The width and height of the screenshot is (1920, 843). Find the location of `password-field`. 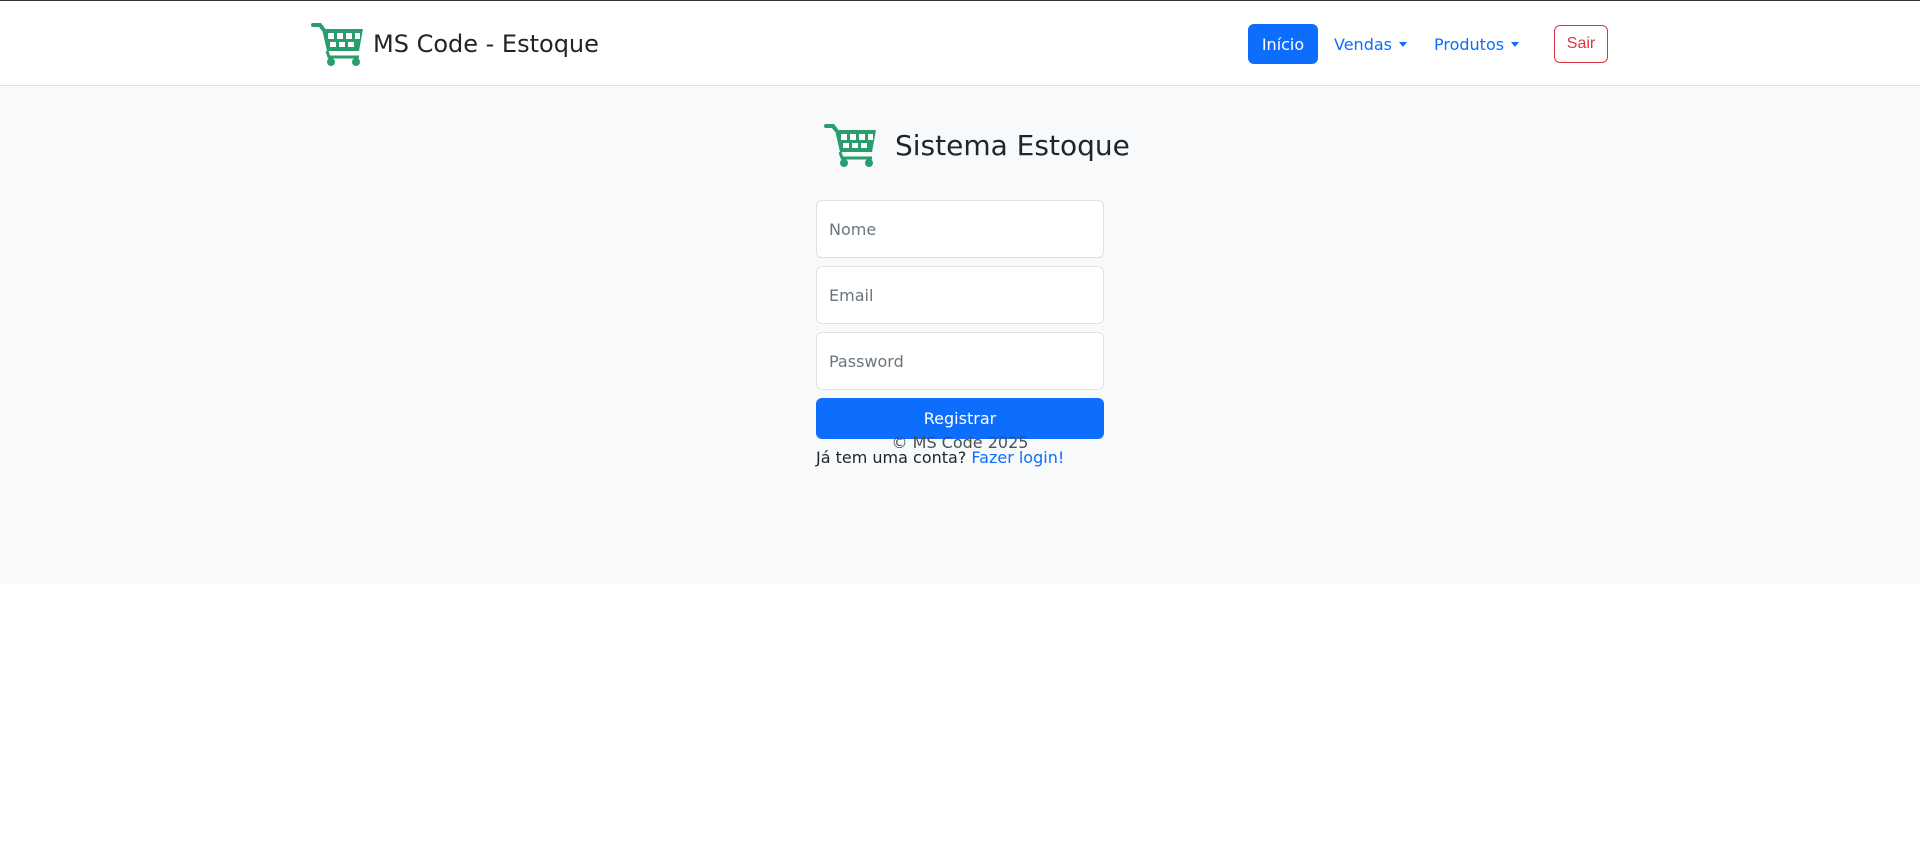

password-field is located at coordinates (960, 361).